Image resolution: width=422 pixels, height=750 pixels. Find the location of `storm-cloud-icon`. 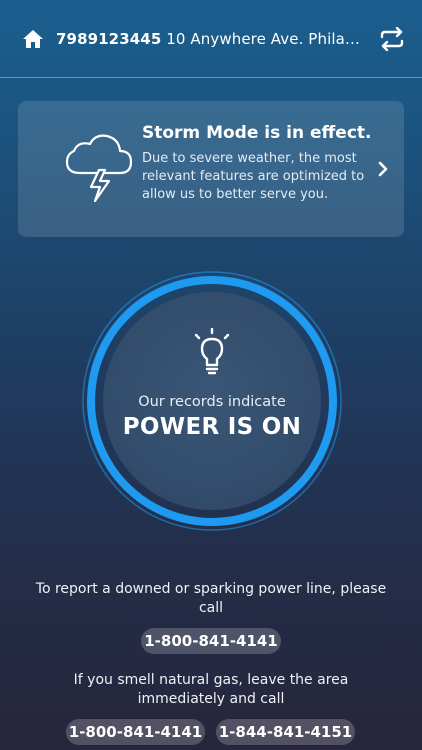

storm-cloud-icon is located at coordinates (99, 168).